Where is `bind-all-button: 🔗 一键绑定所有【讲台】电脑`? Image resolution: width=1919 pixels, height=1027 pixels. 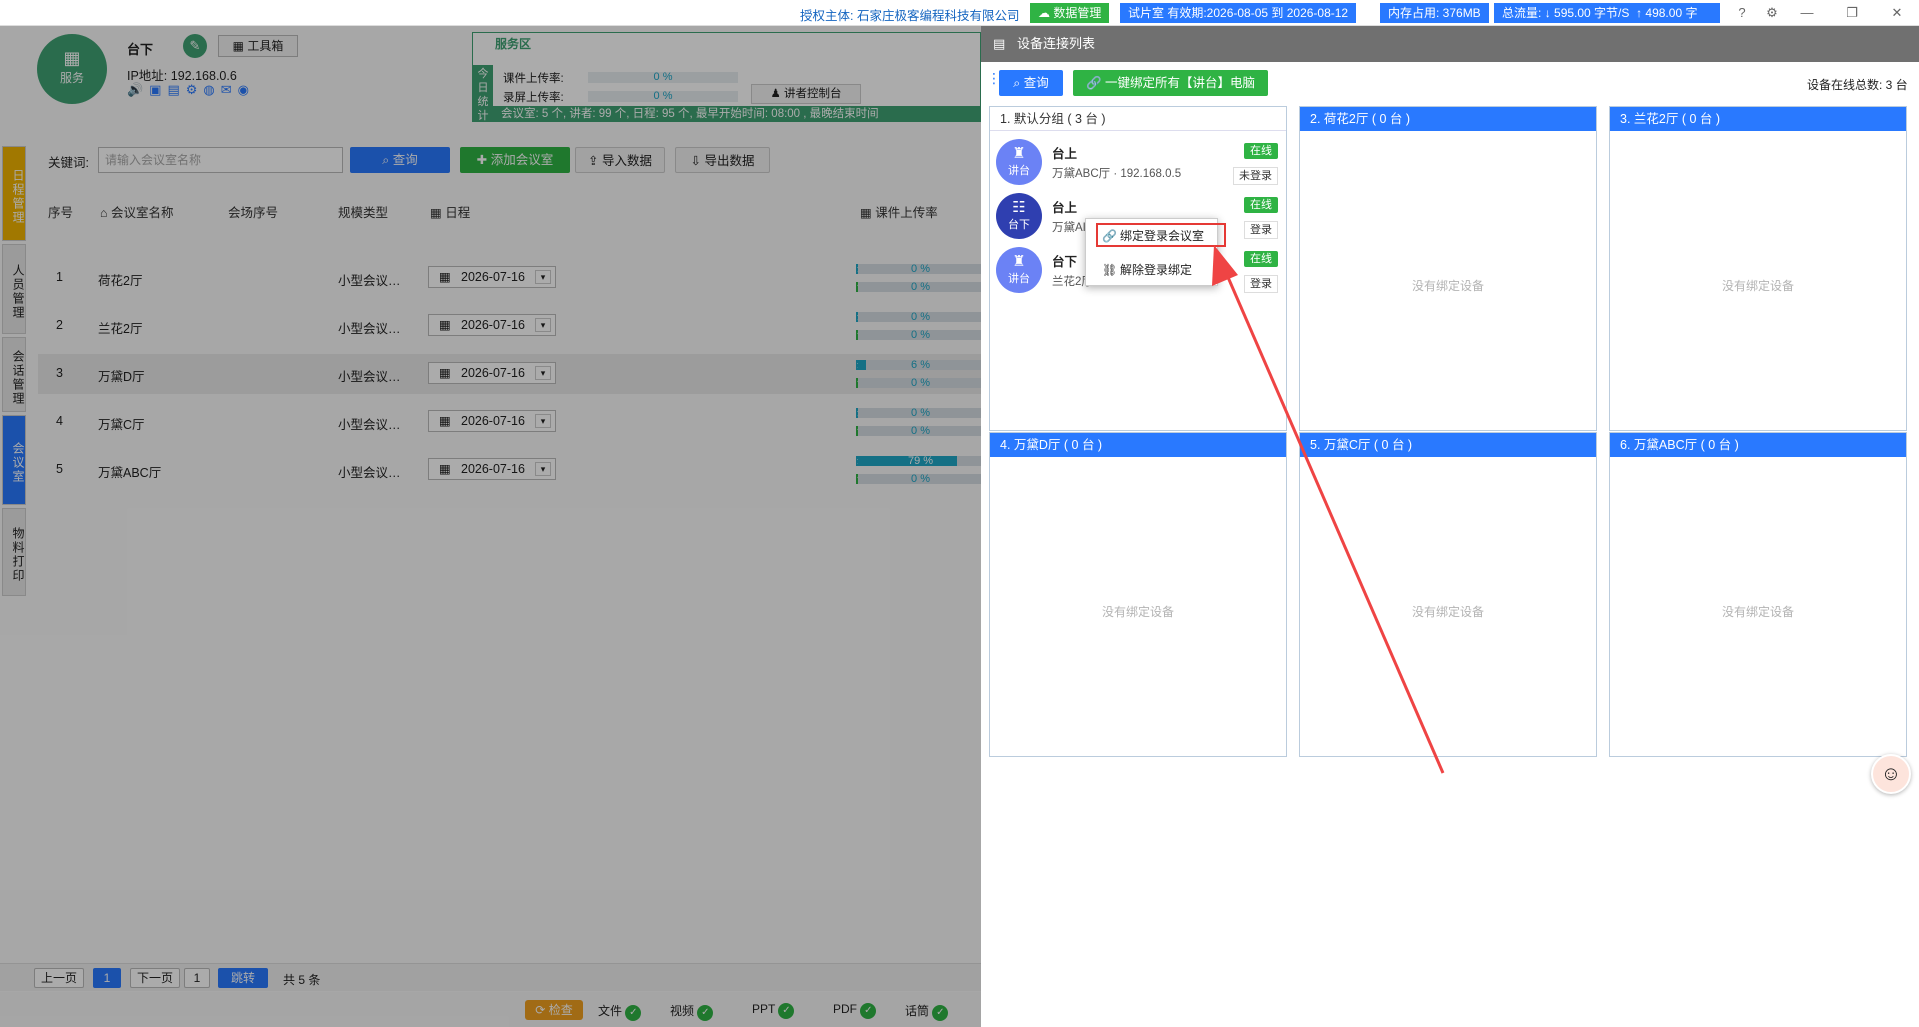 bind-all-button: 🔗 一键绑定所有【讲台】电脑 is located at coordinates (1170, 83).